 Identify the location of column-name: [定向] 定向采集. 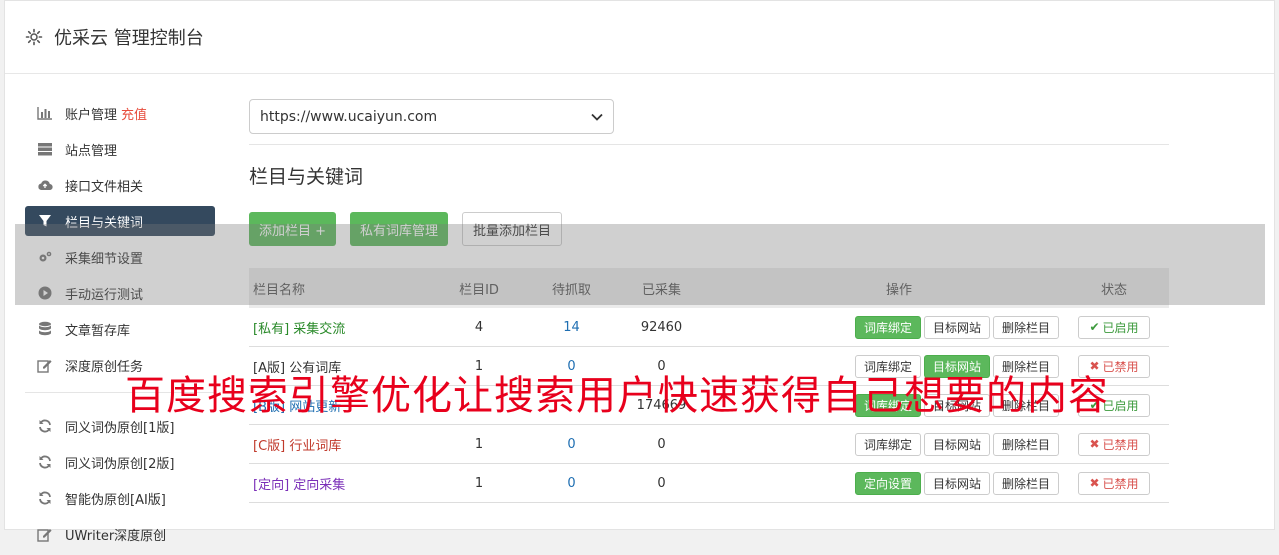
(344, 483).